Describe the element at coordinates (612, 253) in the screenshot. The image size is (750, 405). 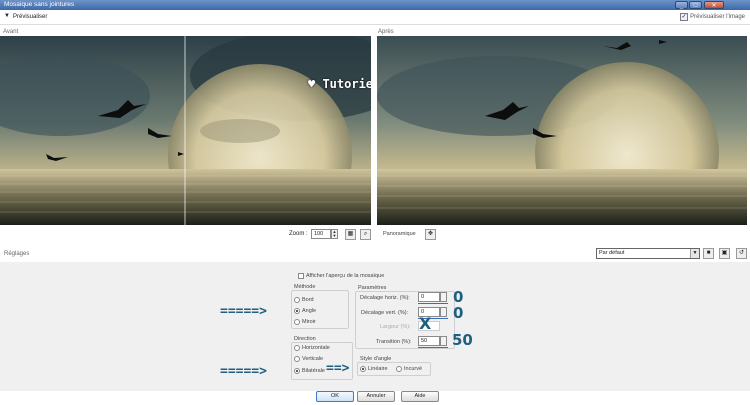
I see `preset-value: Par défaut` at that location.